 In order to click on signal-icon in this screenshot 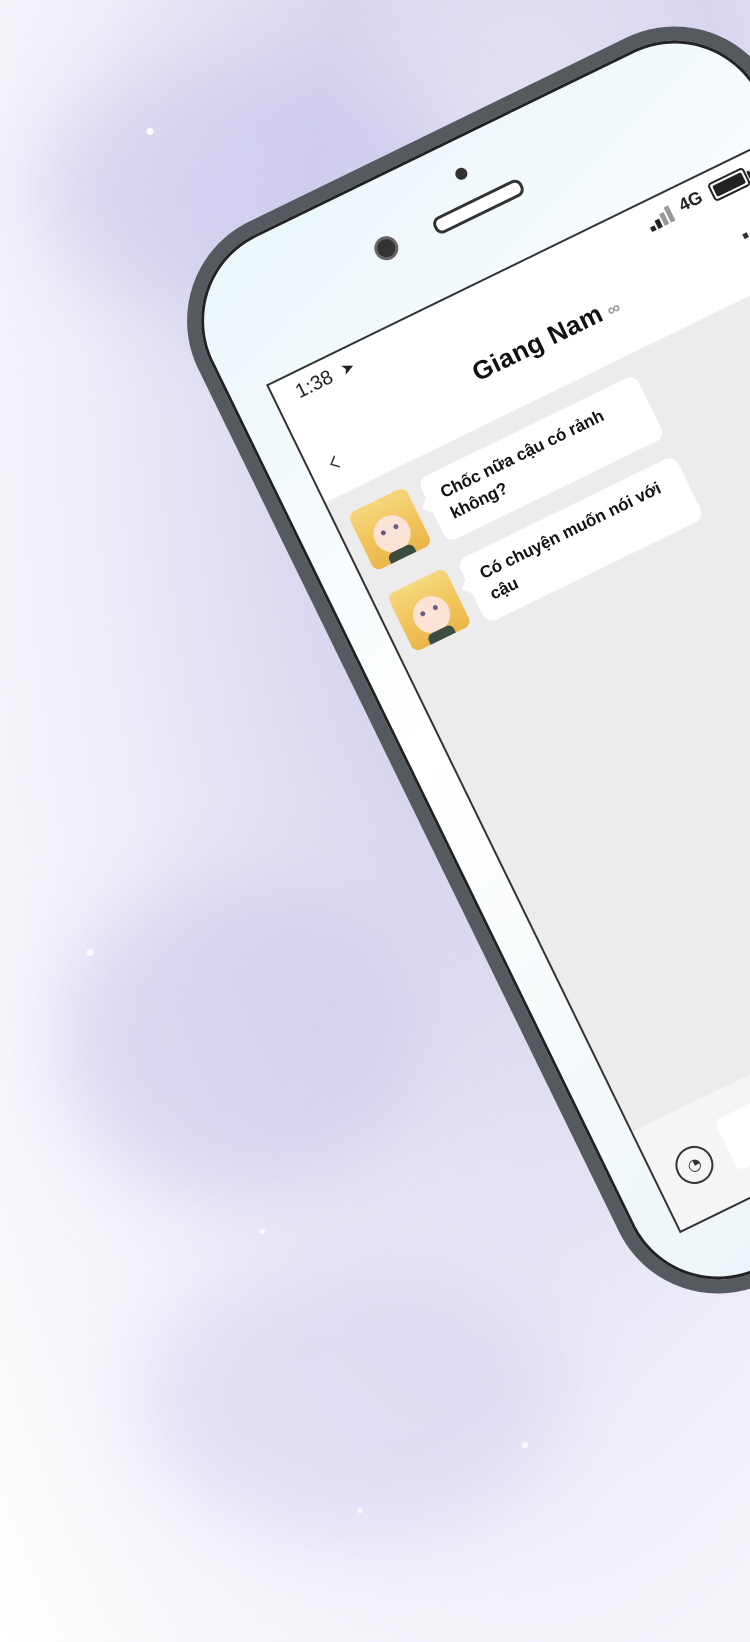, I will do `click(660, 218)`.